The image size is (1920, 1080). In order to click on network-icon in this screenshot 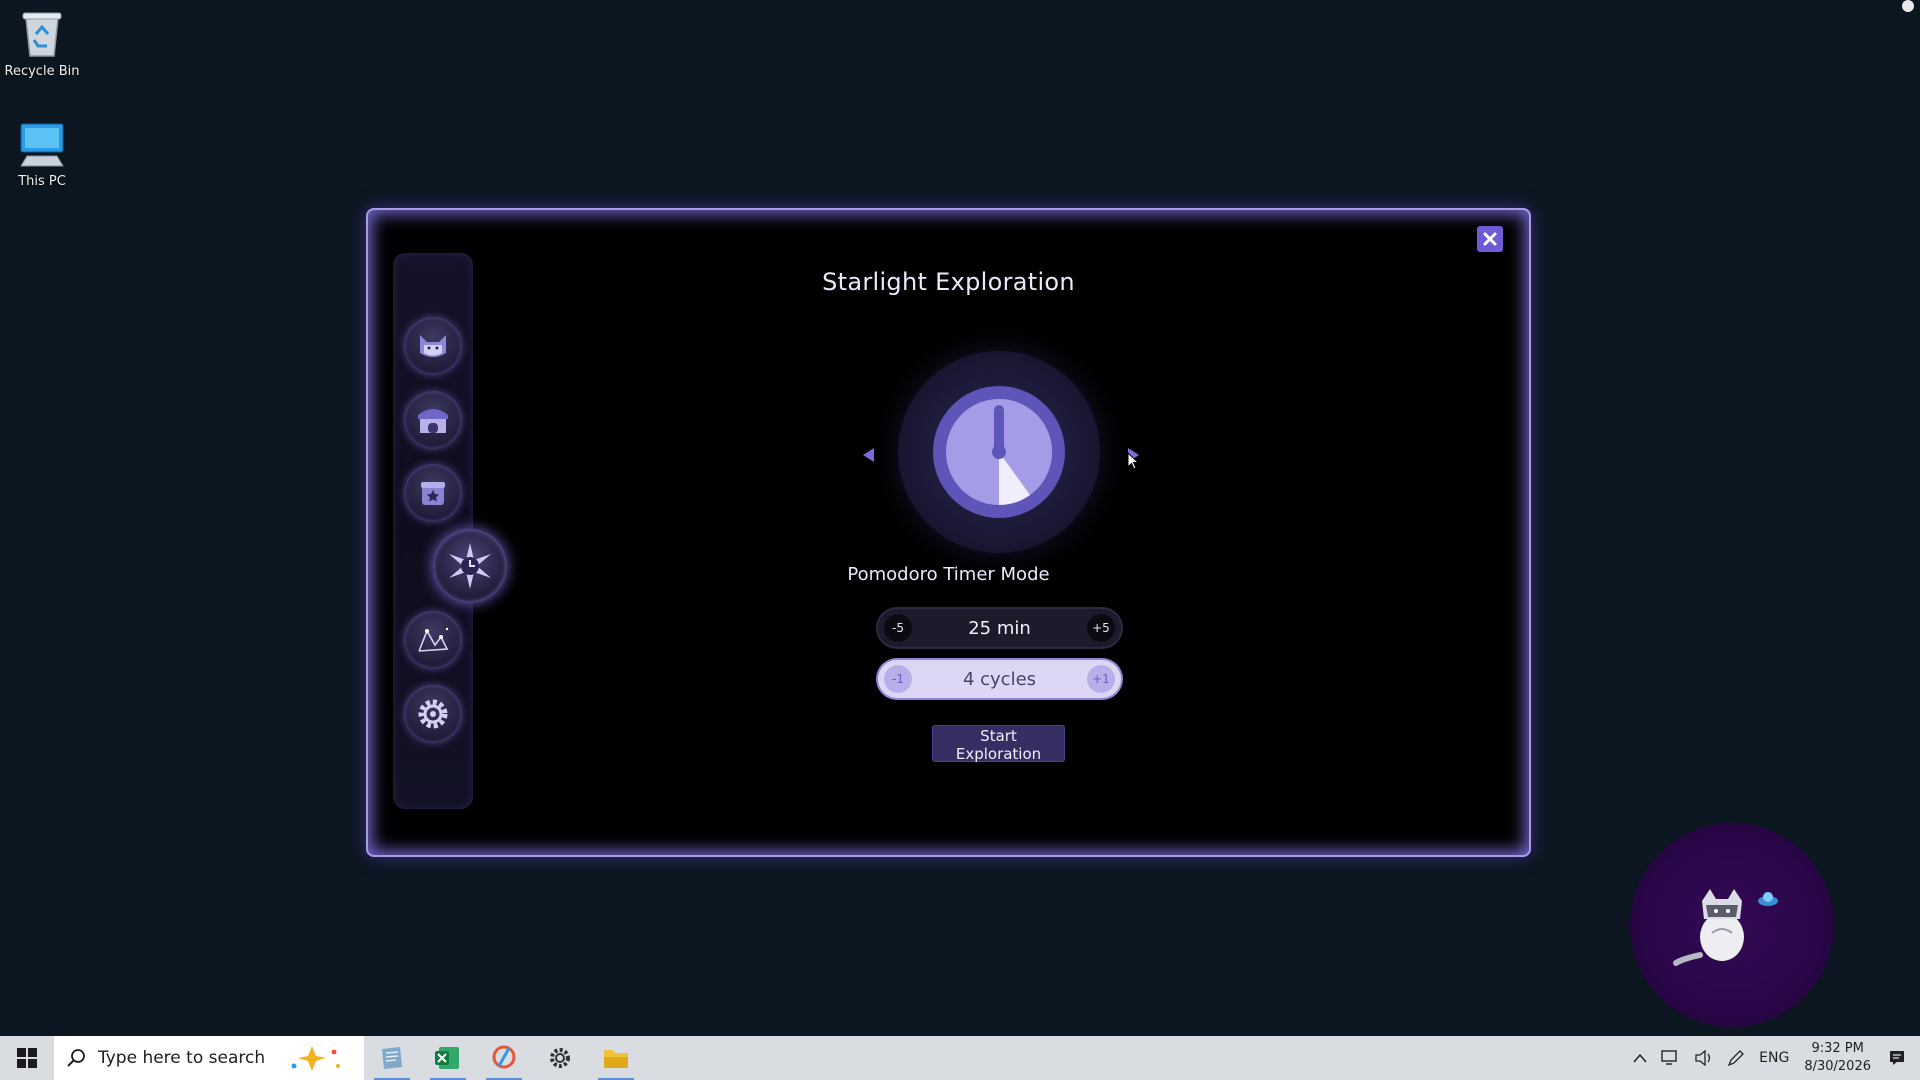, I will do `click(1669, 1057)`.